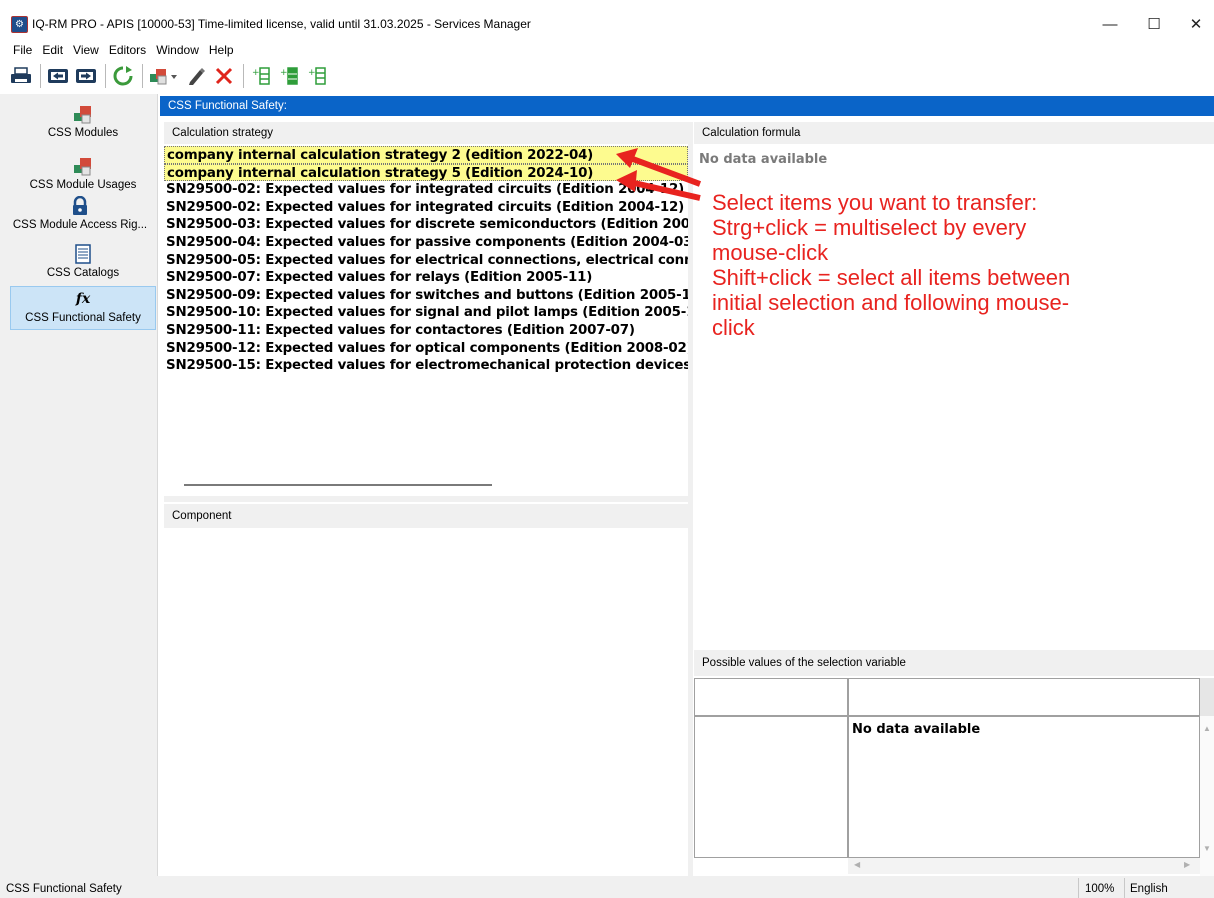 The image size is (1214, 898). I want to click on menu-bar: File Edit View Editors Window Help, so click(607, 50).